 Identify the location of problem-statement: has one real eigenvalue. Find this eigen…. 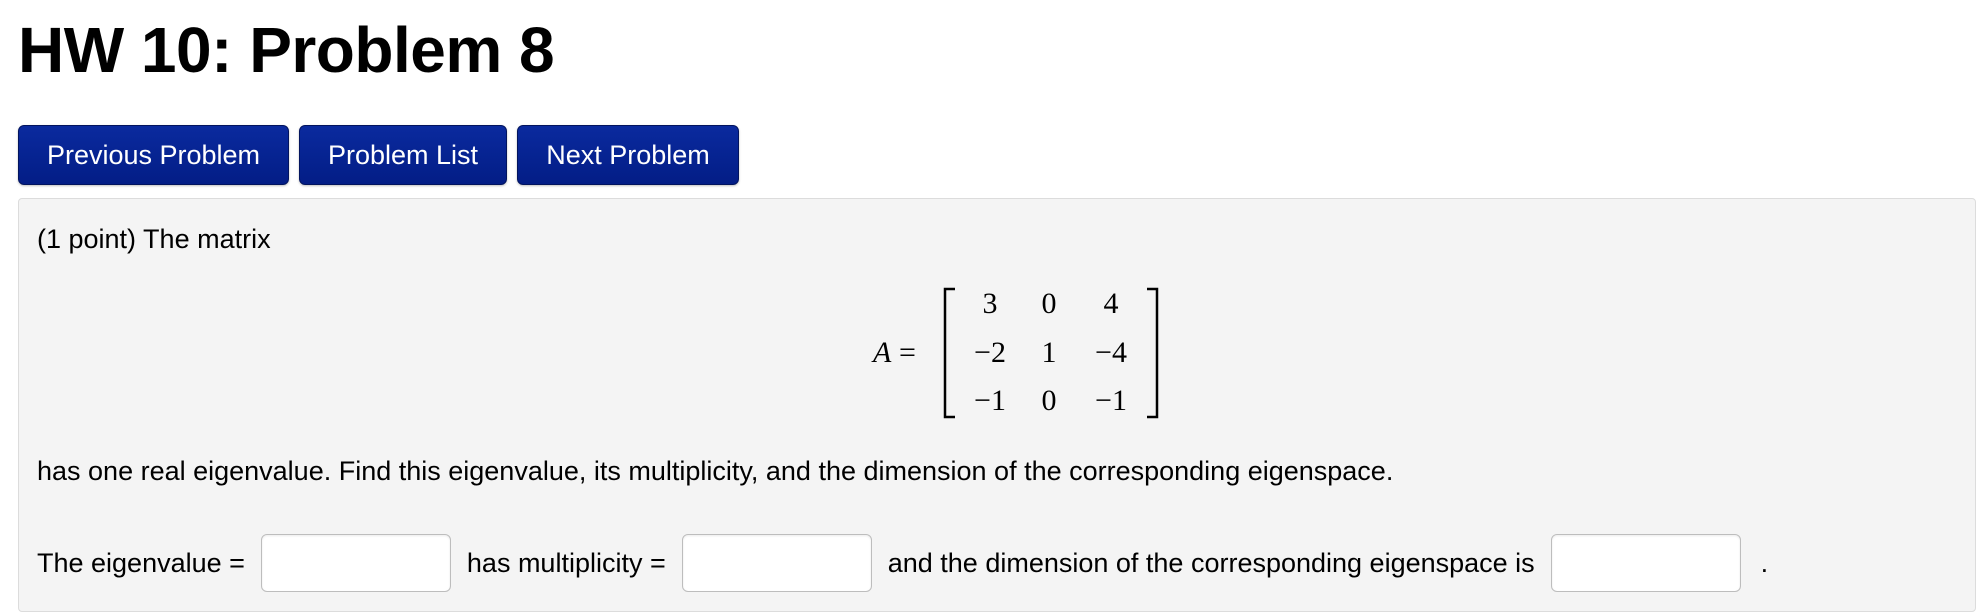
(715, 471).